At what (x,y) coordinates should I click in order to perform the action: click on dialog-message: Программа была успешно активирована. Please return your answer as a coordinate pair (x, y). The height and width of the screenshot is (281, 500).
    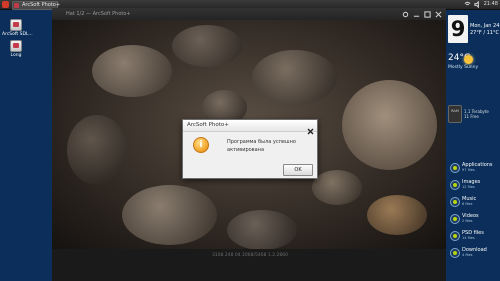
    Looking at the image, I should click on (261, 146).